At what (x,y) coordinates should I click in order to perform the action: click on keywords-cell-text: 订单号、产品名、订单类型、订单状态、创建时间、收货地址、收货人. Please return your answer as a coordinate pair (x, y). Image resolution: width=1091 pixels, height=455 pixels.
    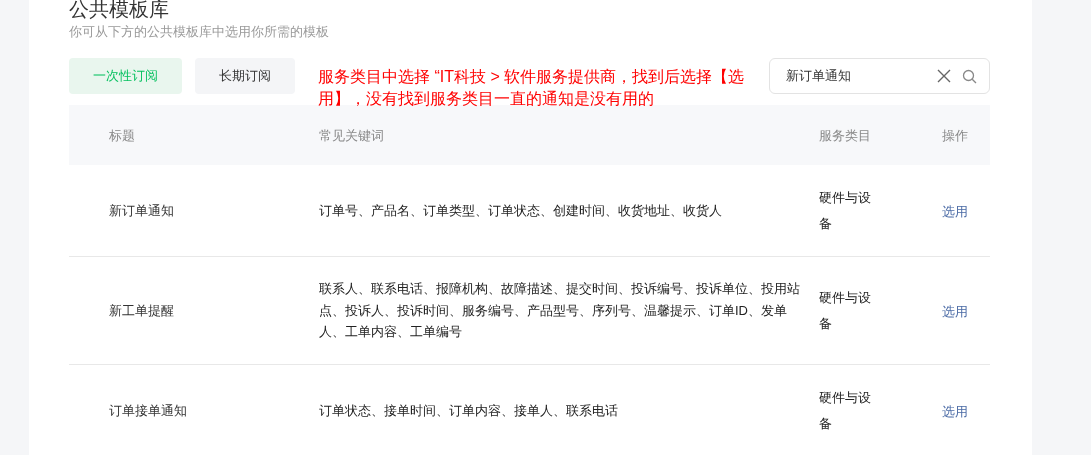
    Looking at the image, I should click on (521, 210).